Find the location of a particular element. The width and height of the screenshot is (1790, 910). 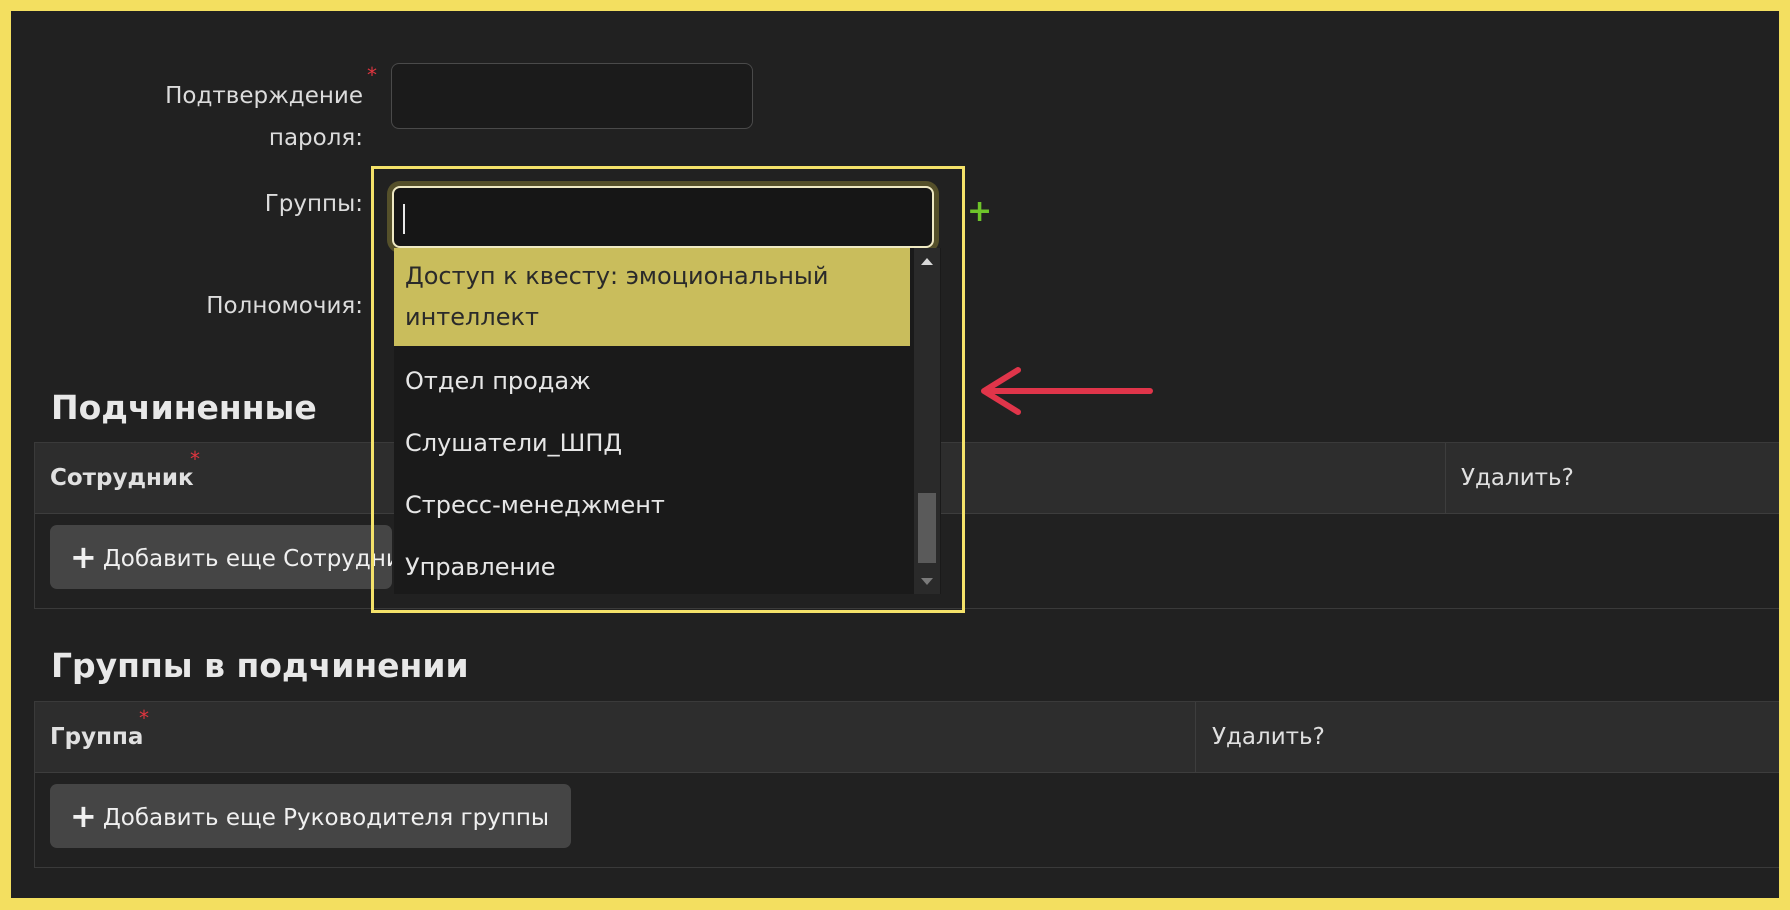

col-group-header: Группа is located at coordinates (96, 737).